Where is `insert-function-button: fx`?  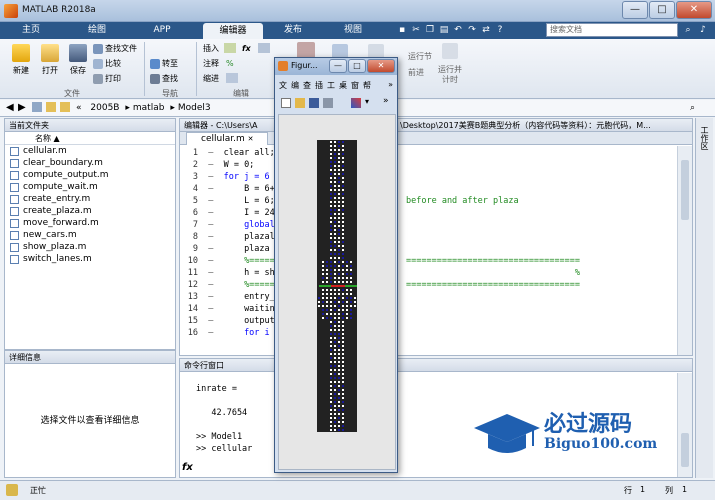 insert-function-button: fx is located at coordinates (246, 49).